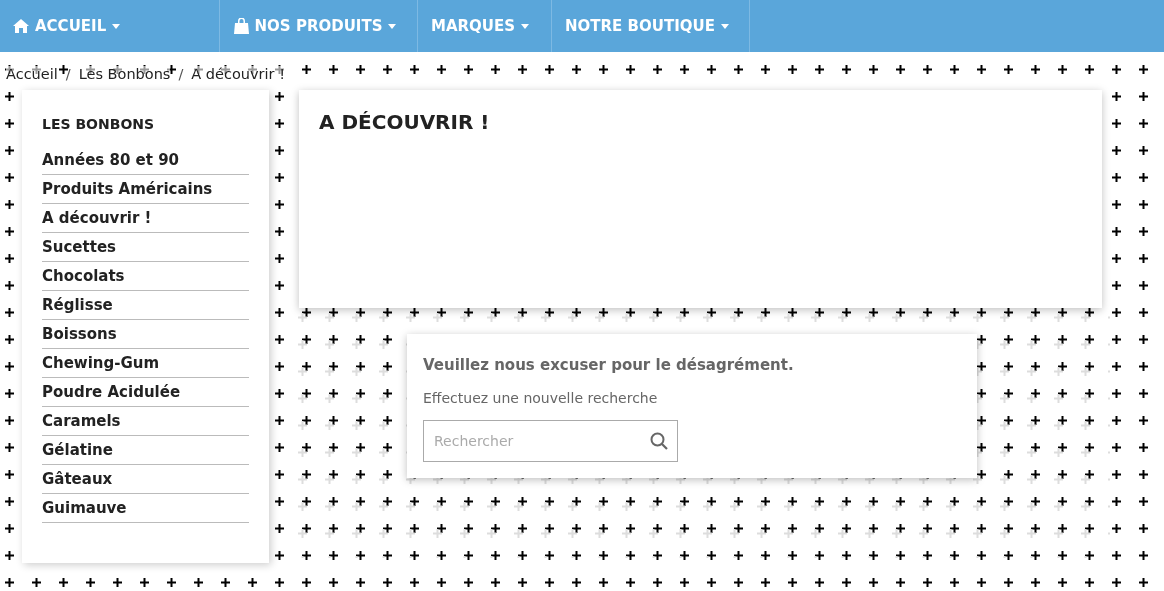 This screenshot has height=591, width=1164. What do you see at coordinates (145, 450) in the screenshot?
I see `sidebar-item: Gélatine` at bounding box center [145, 450].